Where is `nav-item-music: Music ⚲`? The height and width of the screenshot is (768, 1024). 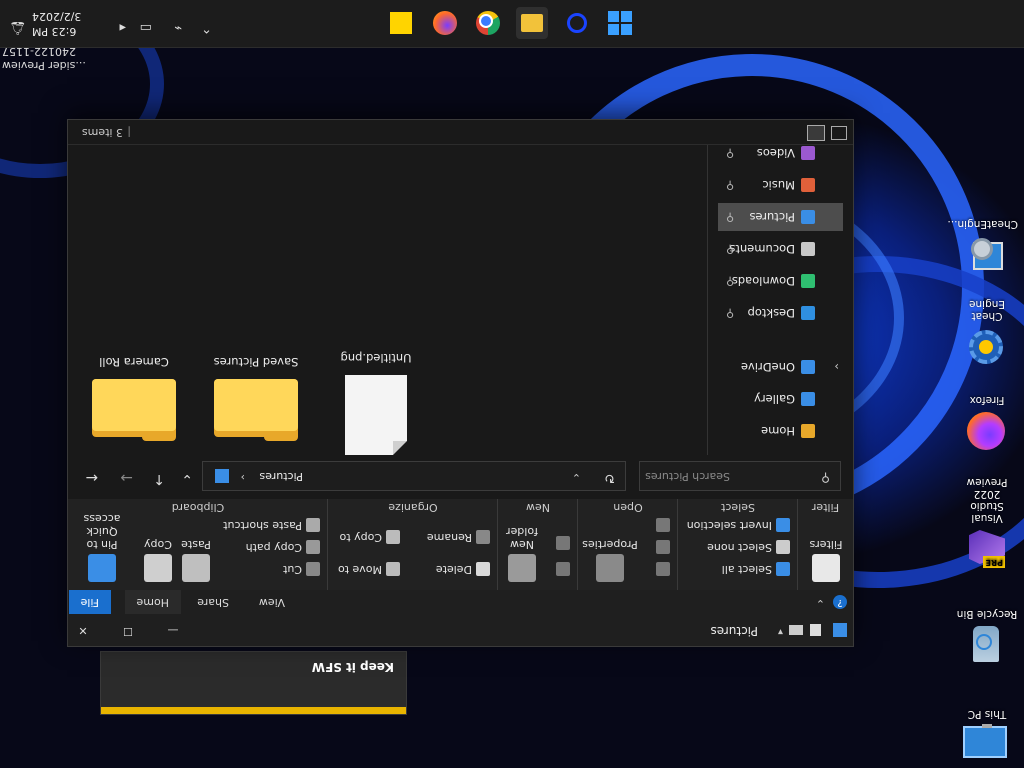
nav-item-music: Music ⚲ is located at coordinates (780, 185).